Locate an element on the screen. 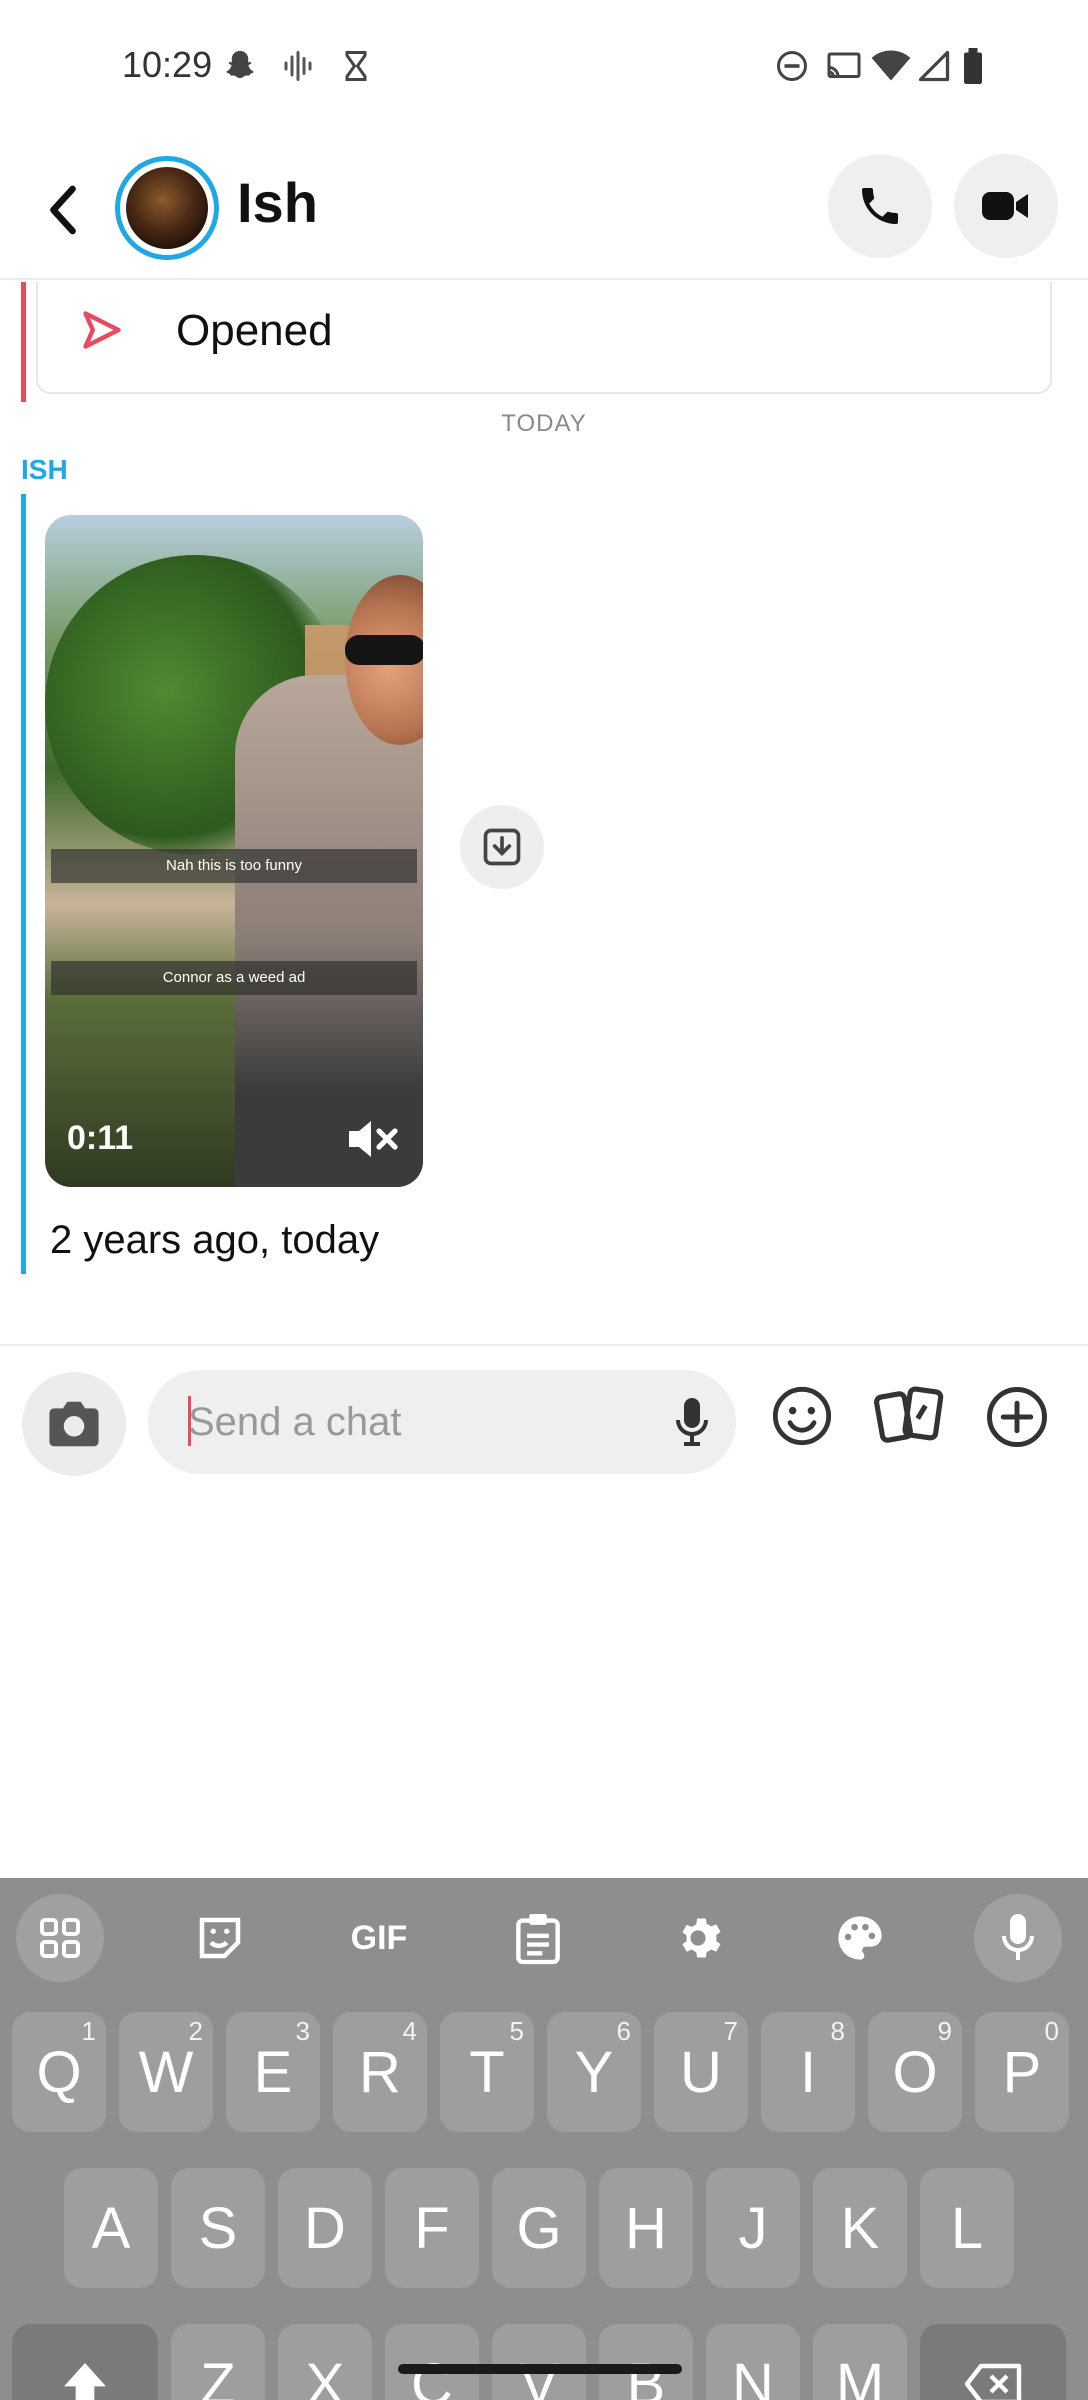 The width and height of the screenshot is (1088, 2400). key-x: X is located at coordinates (325, 2362).